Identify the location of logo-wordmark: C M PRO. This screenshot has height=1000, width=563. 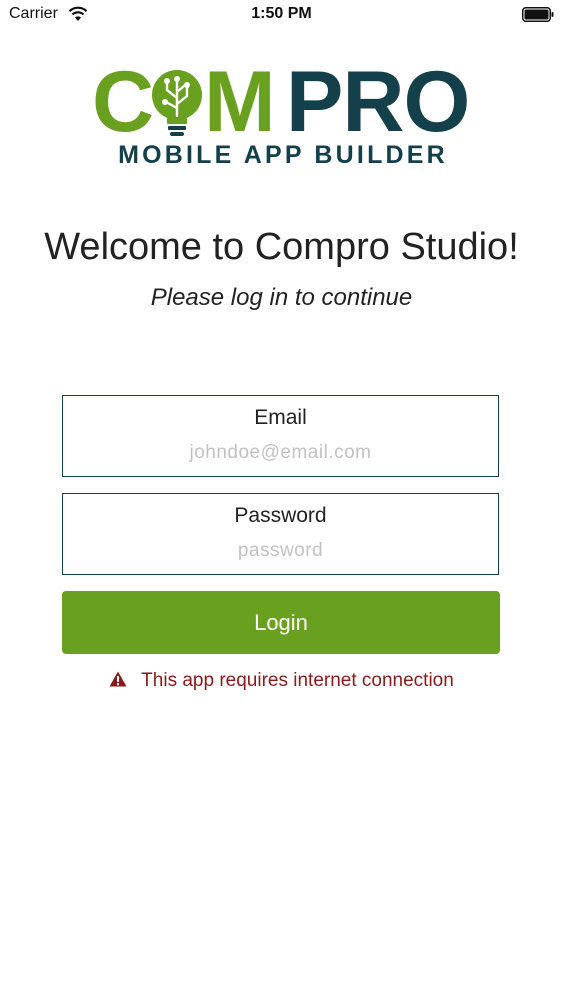
(282, 102).